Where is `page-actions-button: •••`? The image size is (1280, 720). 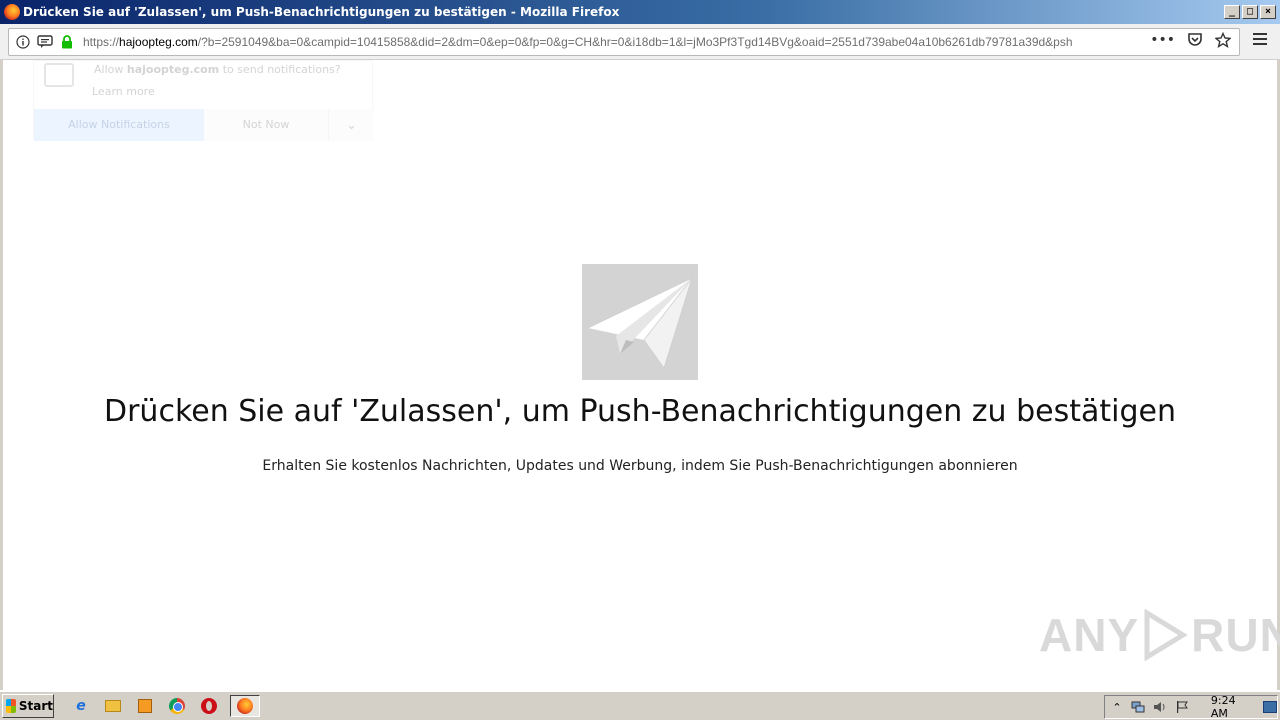
page-actions-button: ••• is located at coordinates (1162, 42).